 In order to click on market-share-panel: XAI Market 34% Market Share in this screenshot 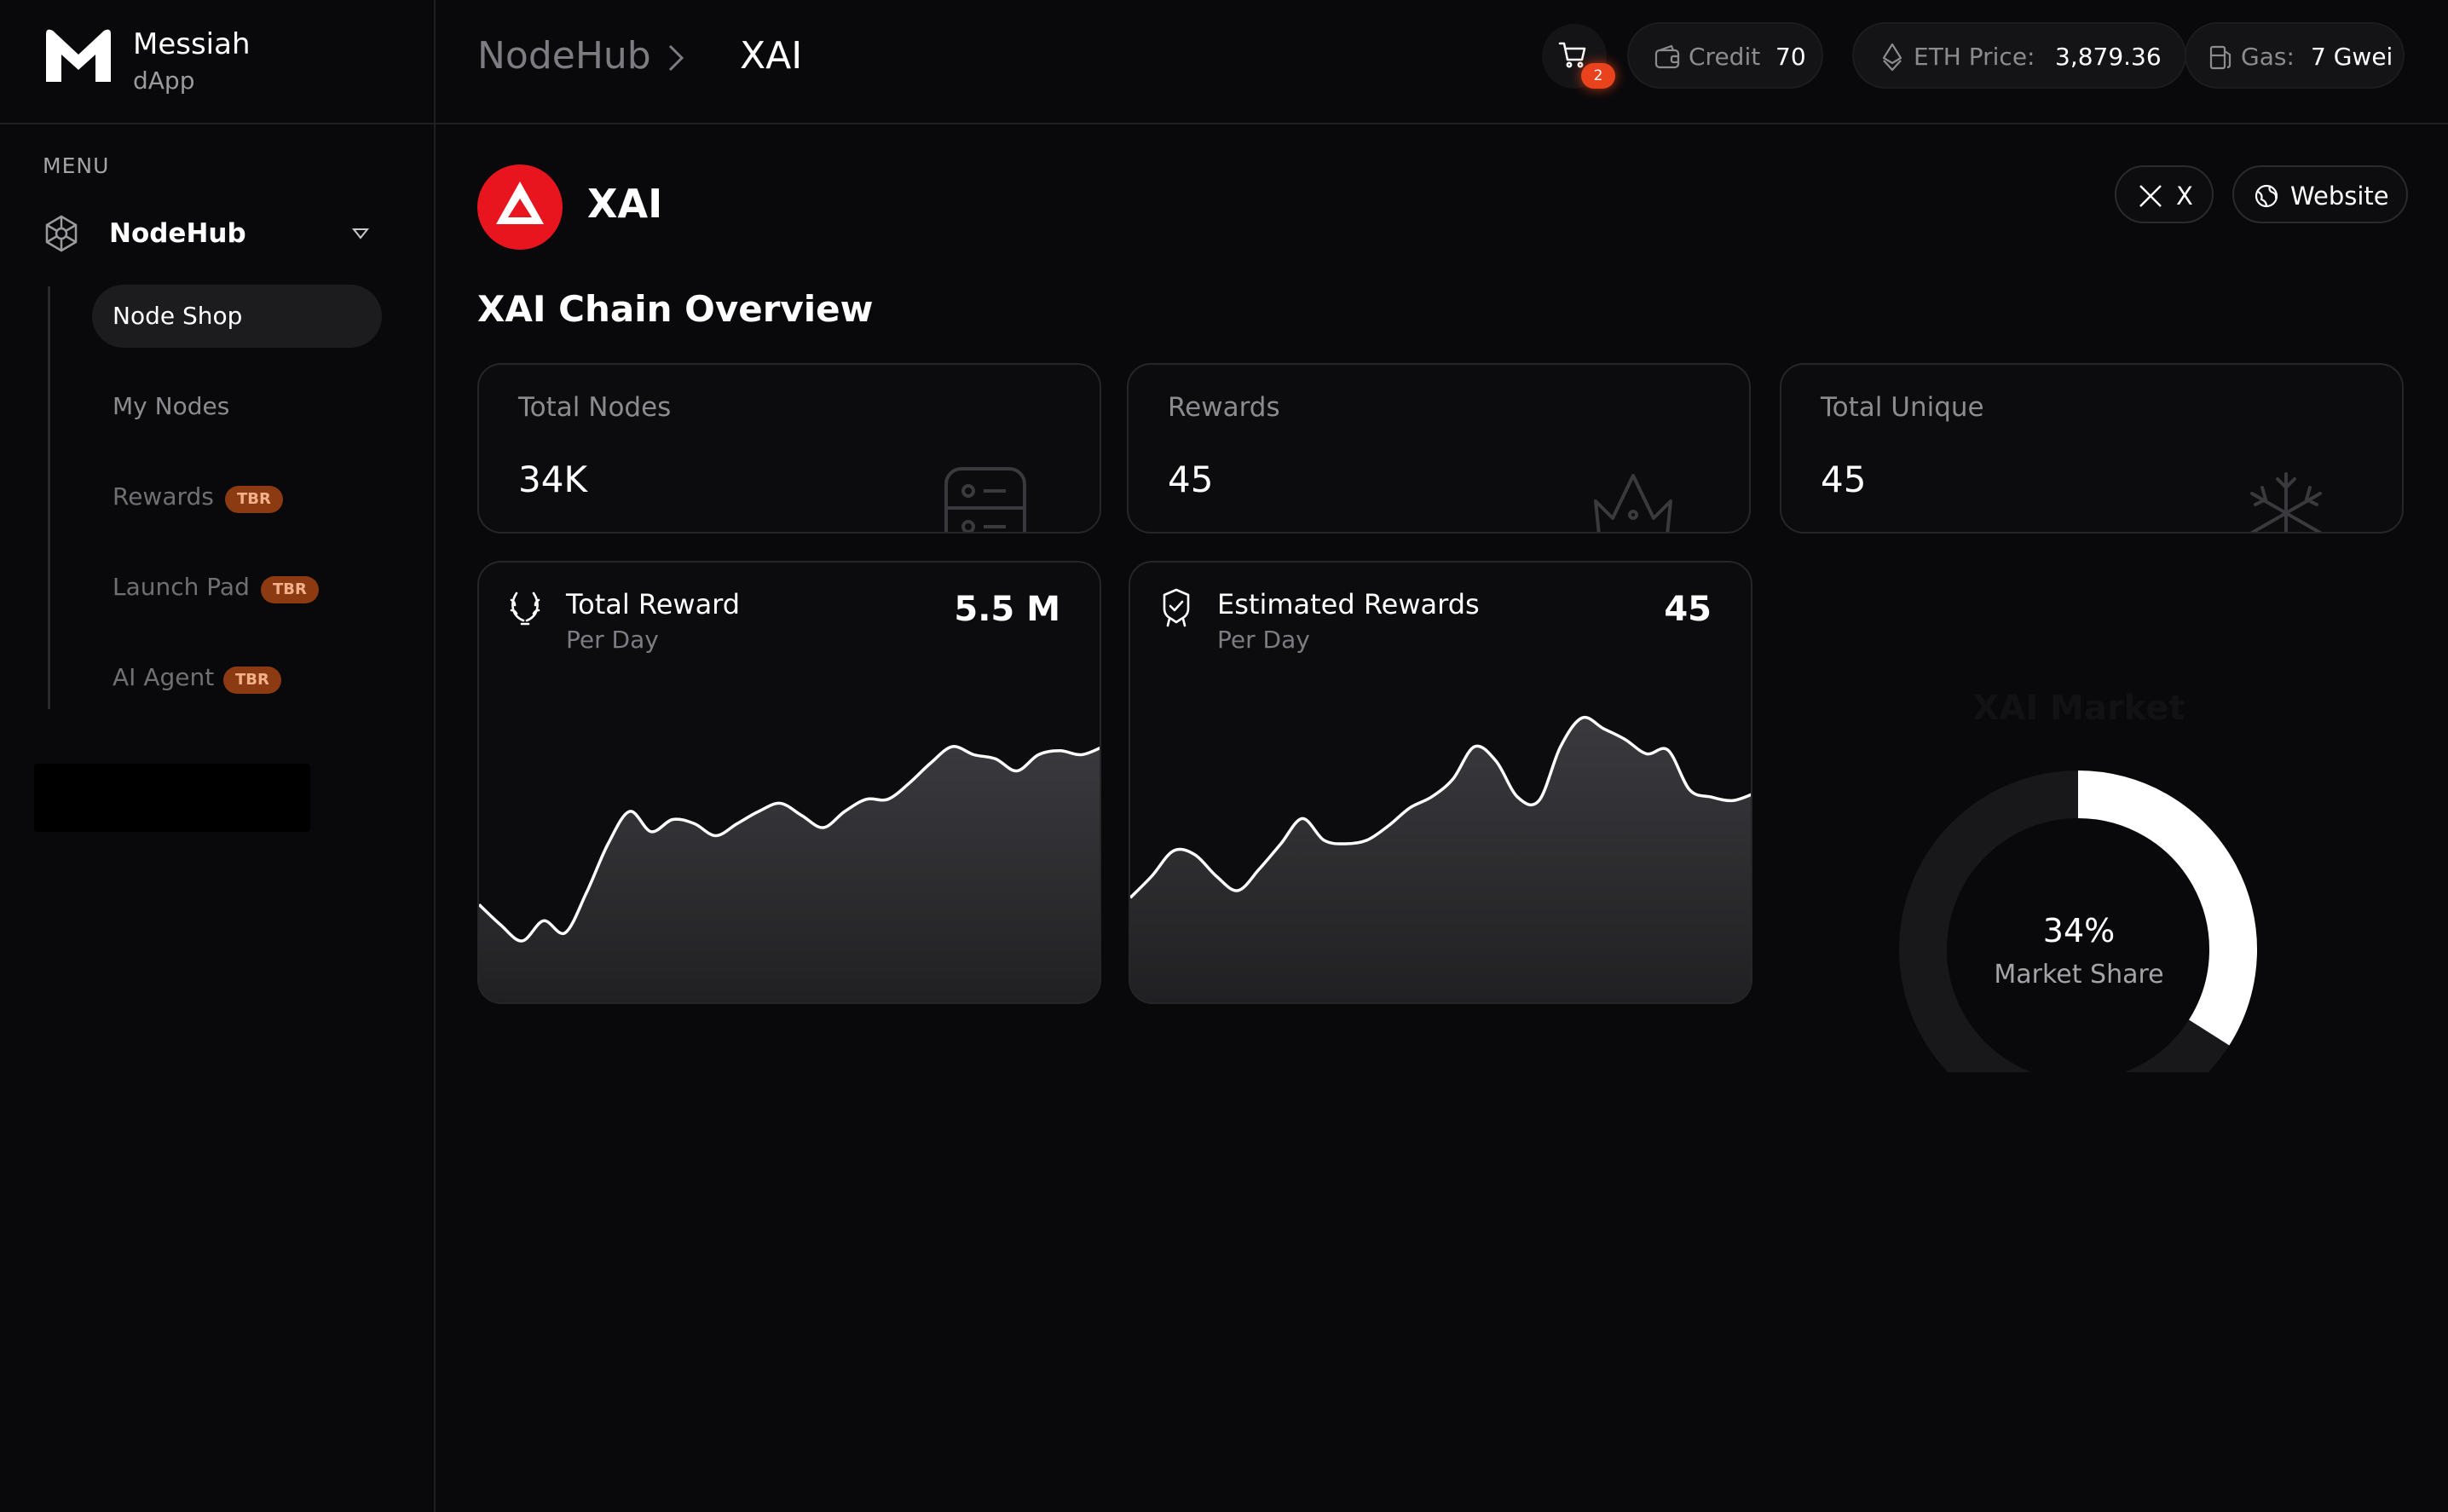, I will do `click(2079, 816)`.